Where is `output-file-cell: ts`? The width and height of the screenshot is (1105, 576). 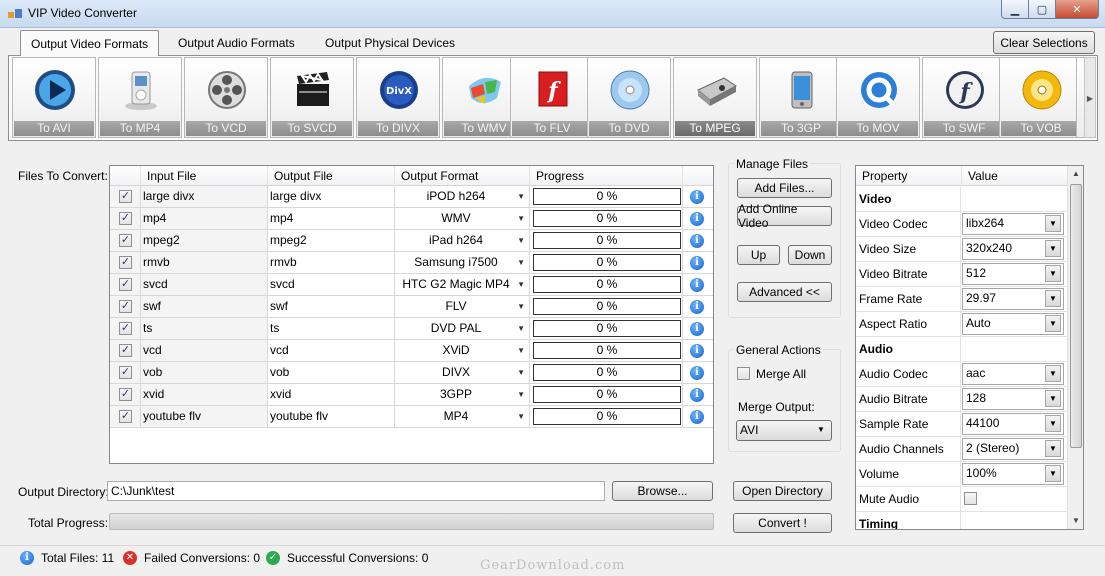 output-file-cell: ts is located at coordinates (331, 328).